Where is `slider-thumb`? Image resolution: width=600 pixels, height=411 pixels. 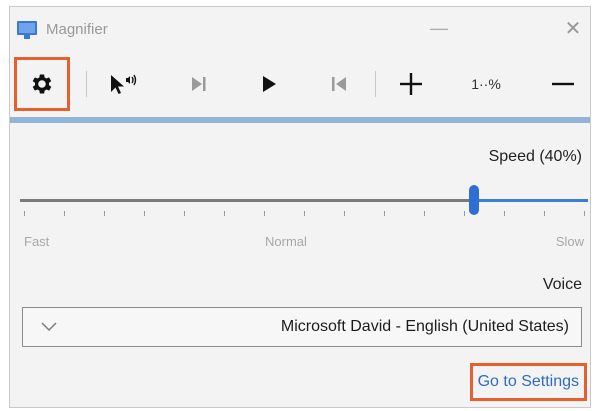
slider-thumb is located at coordinates (474, 200).